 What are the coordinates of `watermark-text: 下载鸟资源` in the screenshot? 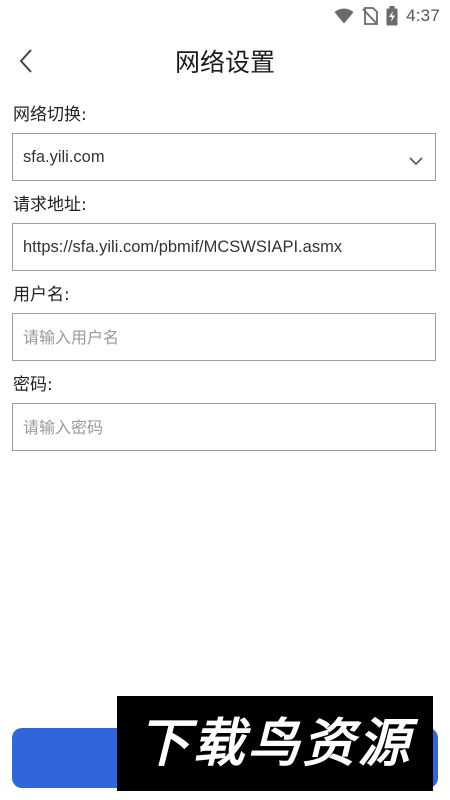 It's located at (275, 743).